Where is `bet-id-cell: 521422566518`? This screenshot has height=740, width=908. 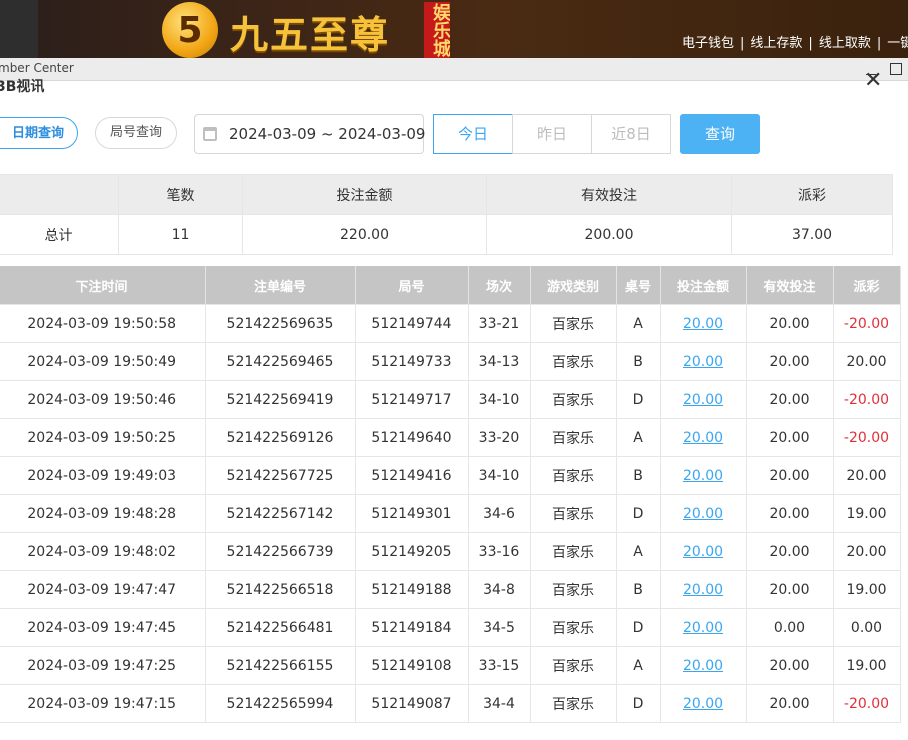
bet-id-cell: 521422566518 is located at coordinates (280, 589).